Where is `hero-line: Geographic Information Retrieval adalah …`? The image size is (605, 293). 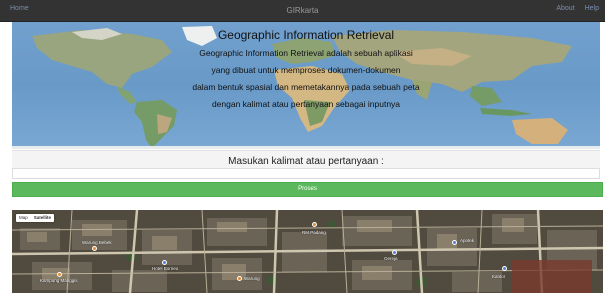 hero-line: Geographic Information Retrieval adalah … is located at coordinates (306, 53).